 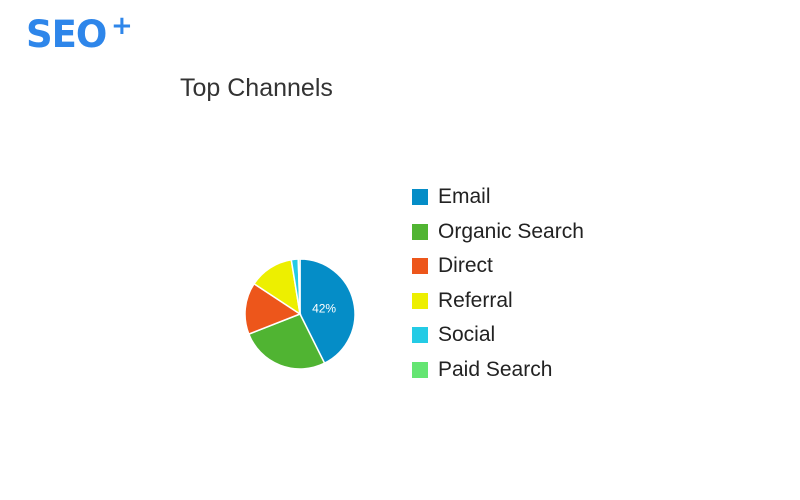 What do you see at coordinates (498, 335) in the screenshot?
I see `legend-item-social: Social` at bounding box center [498, 335].